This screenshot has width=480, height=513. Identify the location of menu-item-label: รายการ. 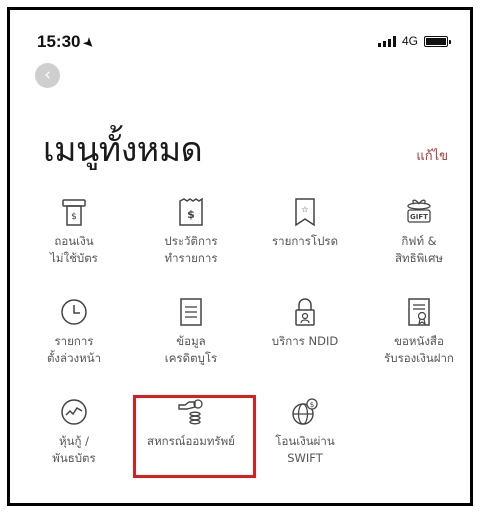
(74, 341).